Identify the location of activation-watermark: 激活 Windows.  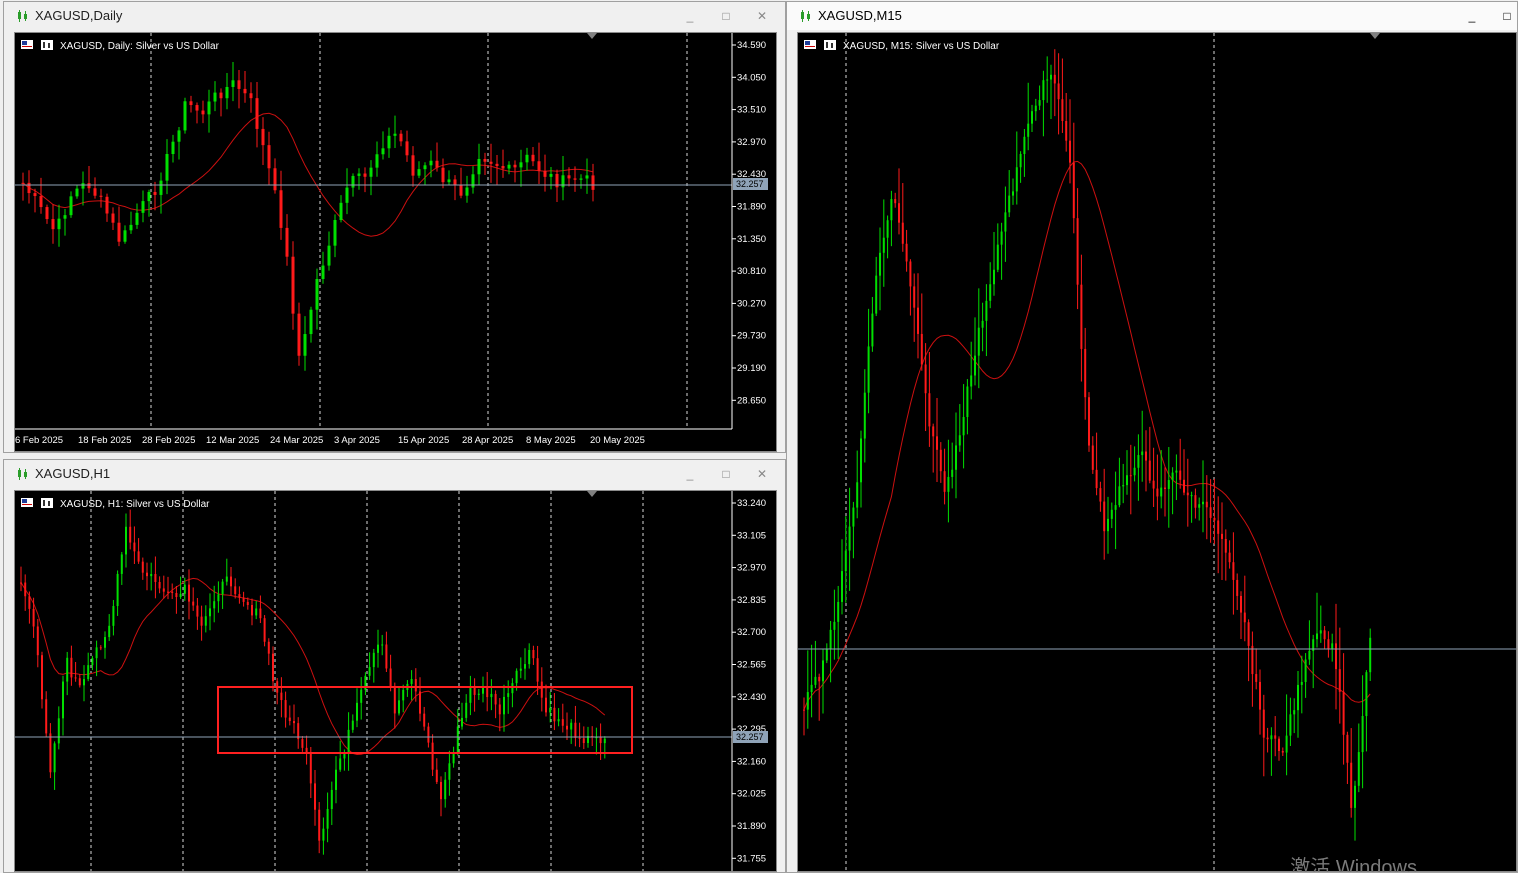
(1353, 865).